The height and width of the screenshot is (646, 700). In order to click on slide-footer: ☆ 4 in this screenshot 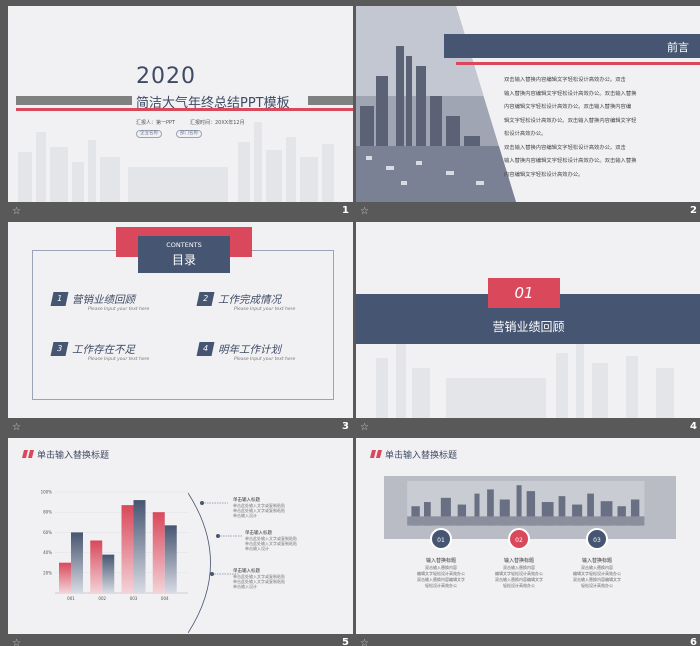, I will do `click(528, 427)`.